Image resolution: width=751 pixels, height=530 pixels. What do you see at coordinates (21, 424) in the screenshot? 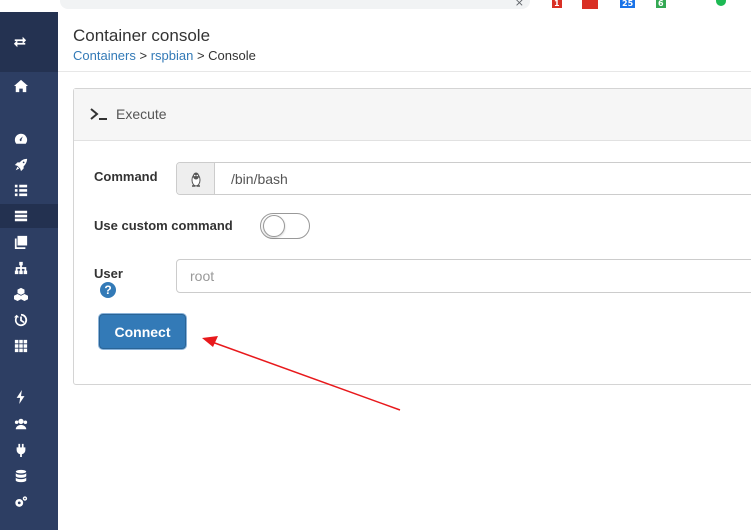
I see `users-icon` at bounding box center [21, 424].